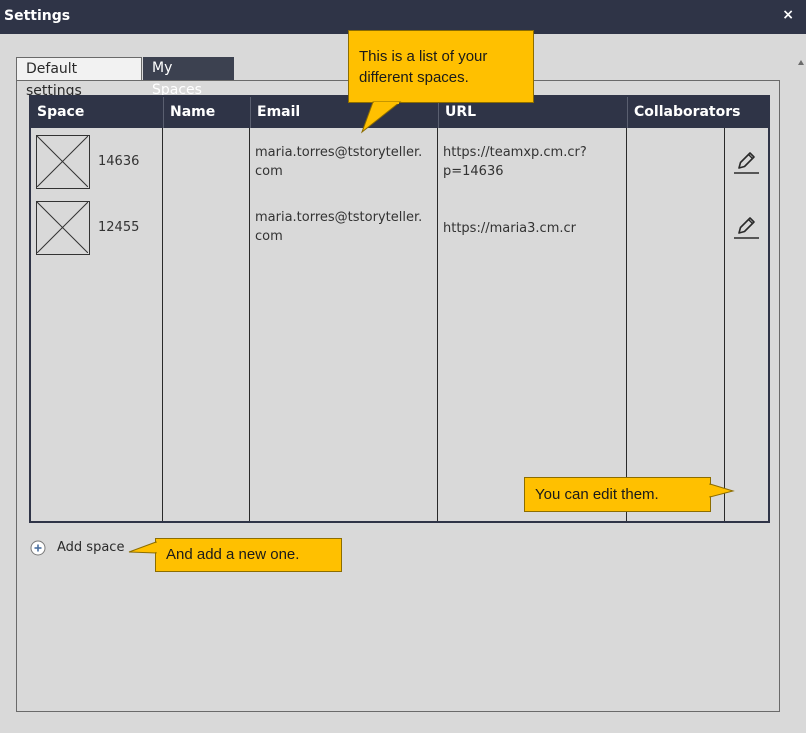 The width and height of the screenshot is (806, 733). What do you see at coordinates (441, 66) in the screenshot?
I see `callout-list: This is a list of your different spaces.` at bounding box center [441, 66].